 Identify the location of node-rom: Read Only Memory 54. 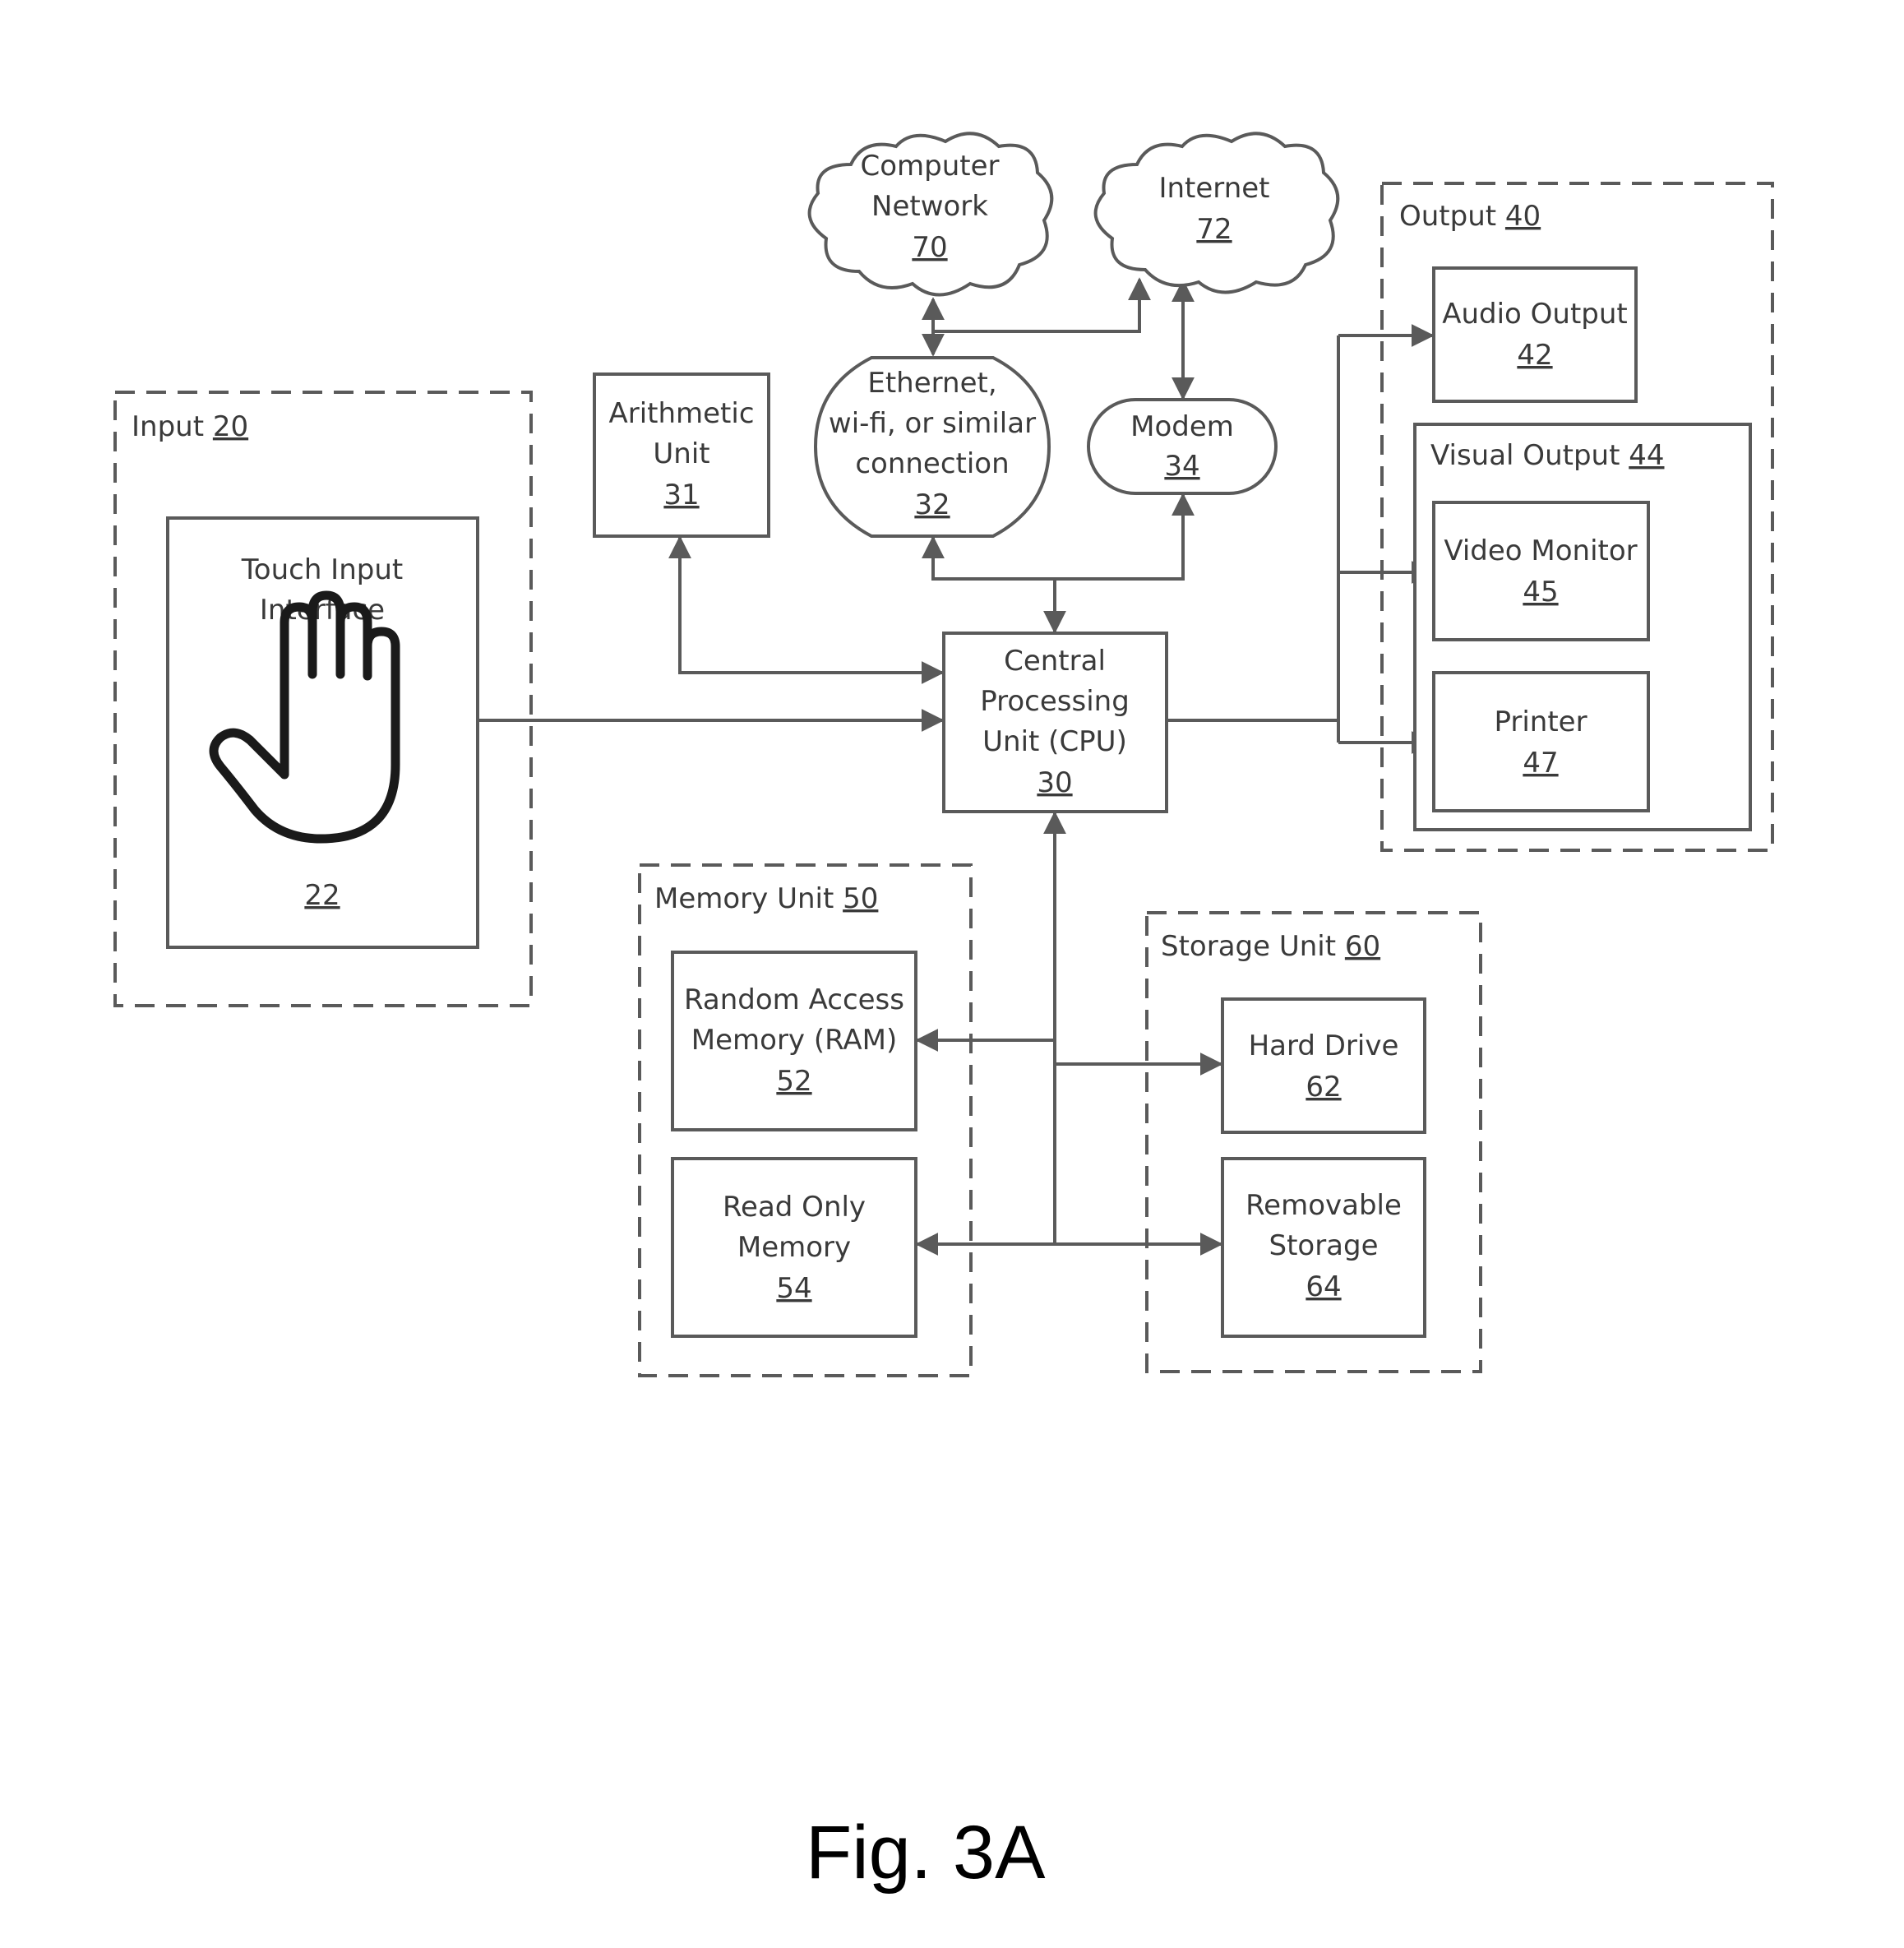
(794, 1248).